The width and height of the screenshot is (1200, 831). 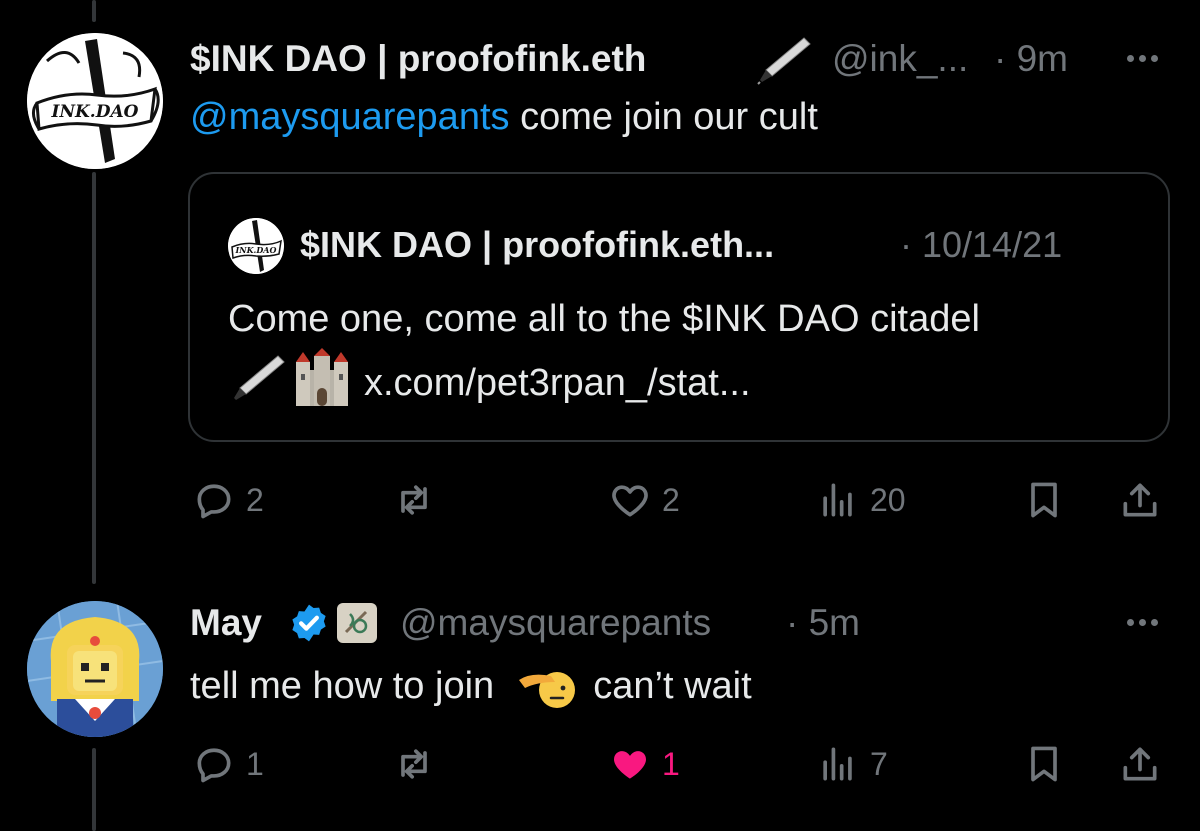 I want to click on tweet1-share-button, so click(x=1140, y=500).